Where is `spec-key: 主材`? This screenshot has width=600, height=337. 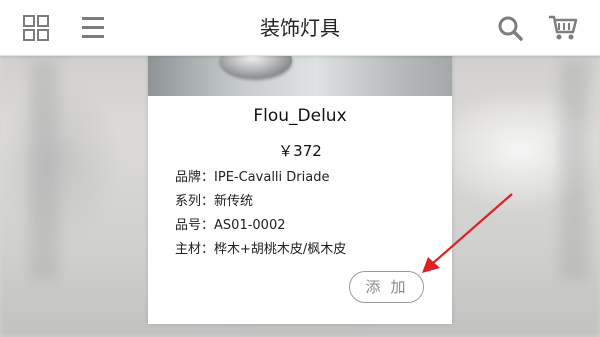 spec-key: 主材 is located at coordinates (188, 249).